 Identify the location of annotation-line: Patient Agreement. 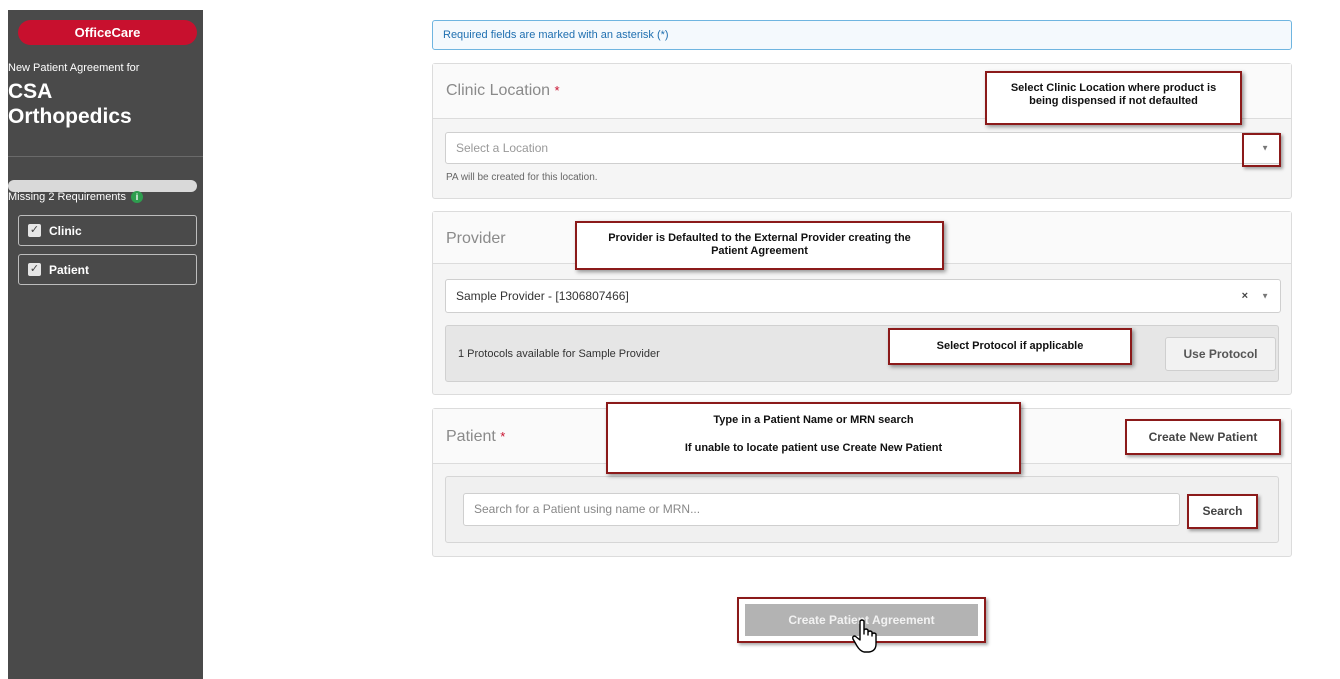
(759, 251).